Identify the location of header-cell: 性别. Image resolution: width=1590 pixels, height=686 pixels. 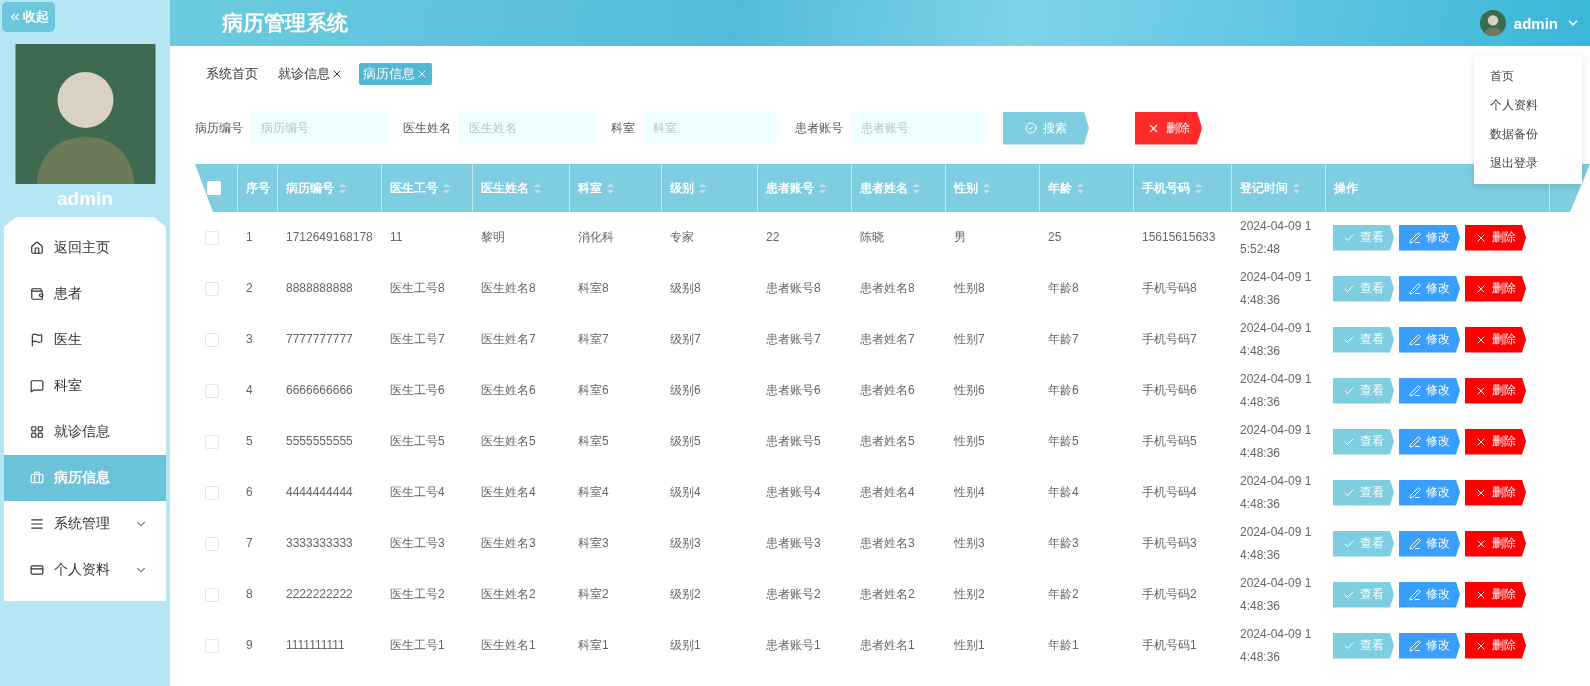
(993, 188).